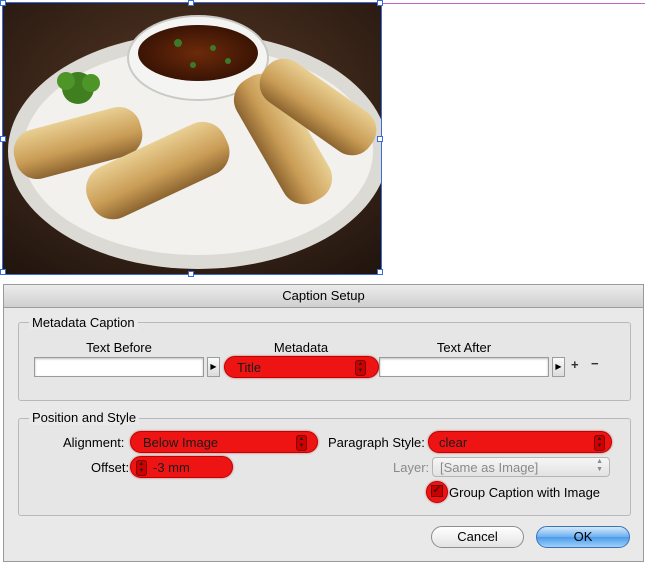 The image size is (645, 562). What do you see at coordinates (520, 442) in the screenshot?
I see `paragraph-style-popup: clear ▲ ▼` at bounding box center [520, 442].